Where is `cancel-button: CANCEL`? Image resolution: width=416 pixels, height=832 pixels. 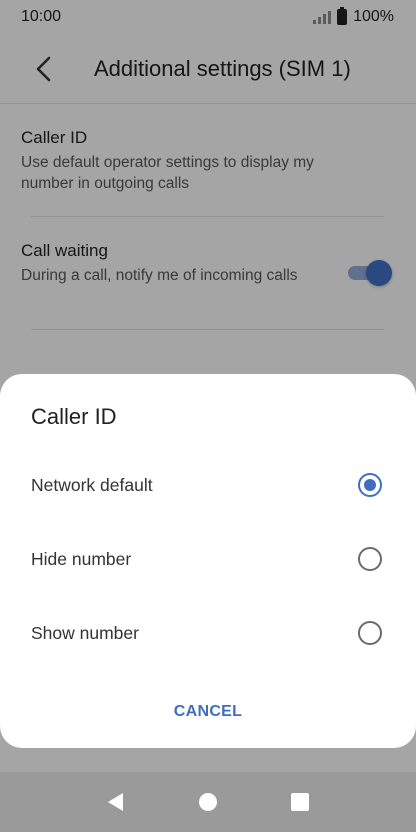 cancel-button: CANCEL is located at coordinates (208, 712).